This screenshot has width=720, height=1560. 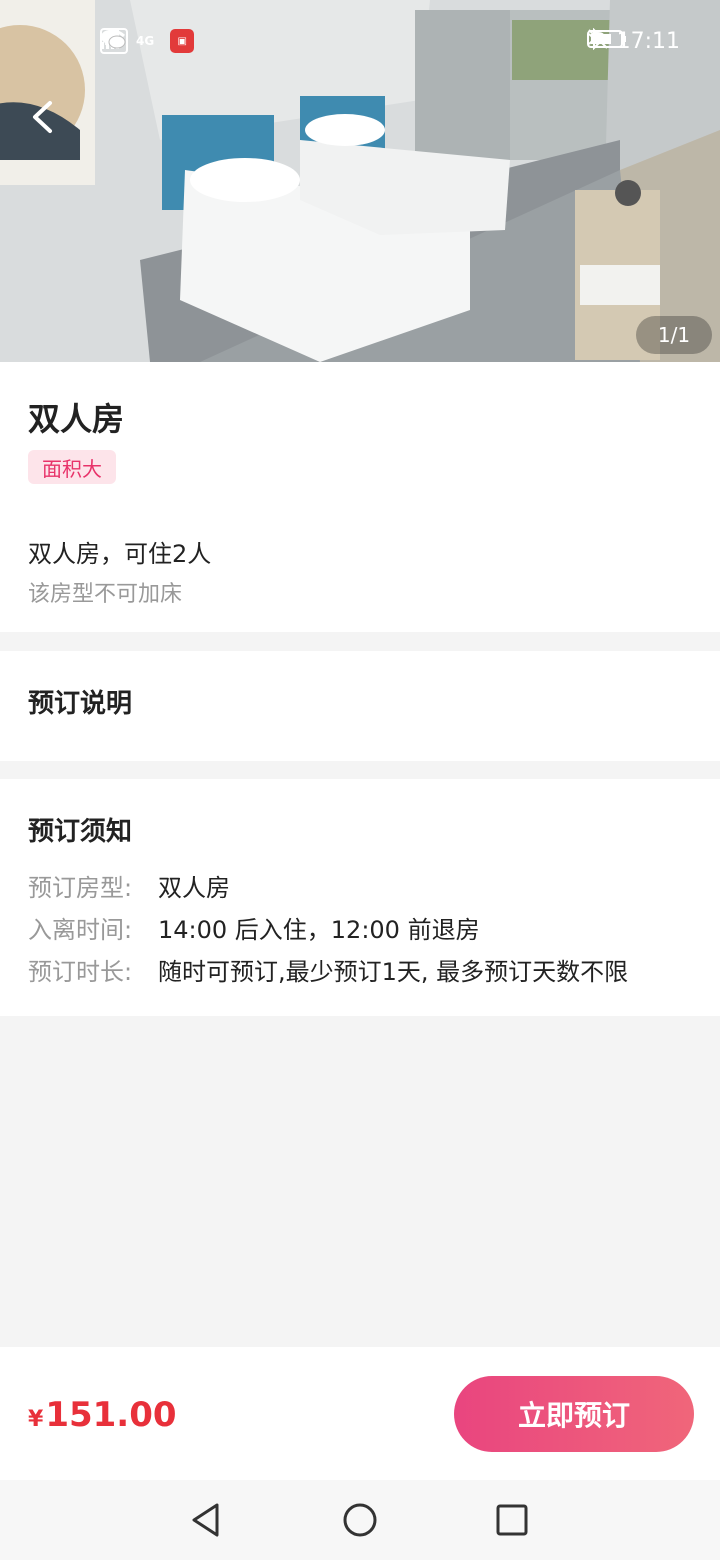 I want to click on room-description: 双人房，可住2人, so click(x=120, y=554).